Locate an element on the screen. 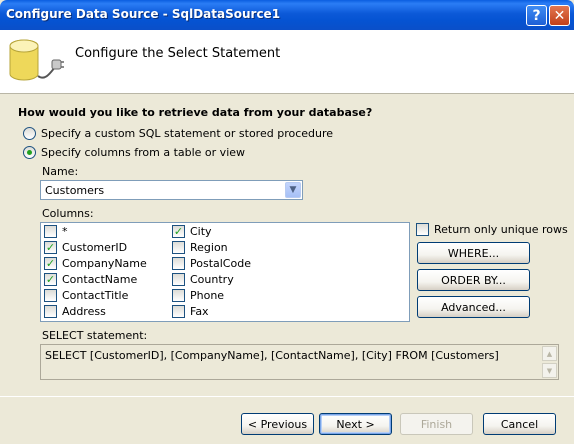 This screenshot has width=574, height=444. scrollbar: ▲ ▼ is located at coordinates (549, 362).